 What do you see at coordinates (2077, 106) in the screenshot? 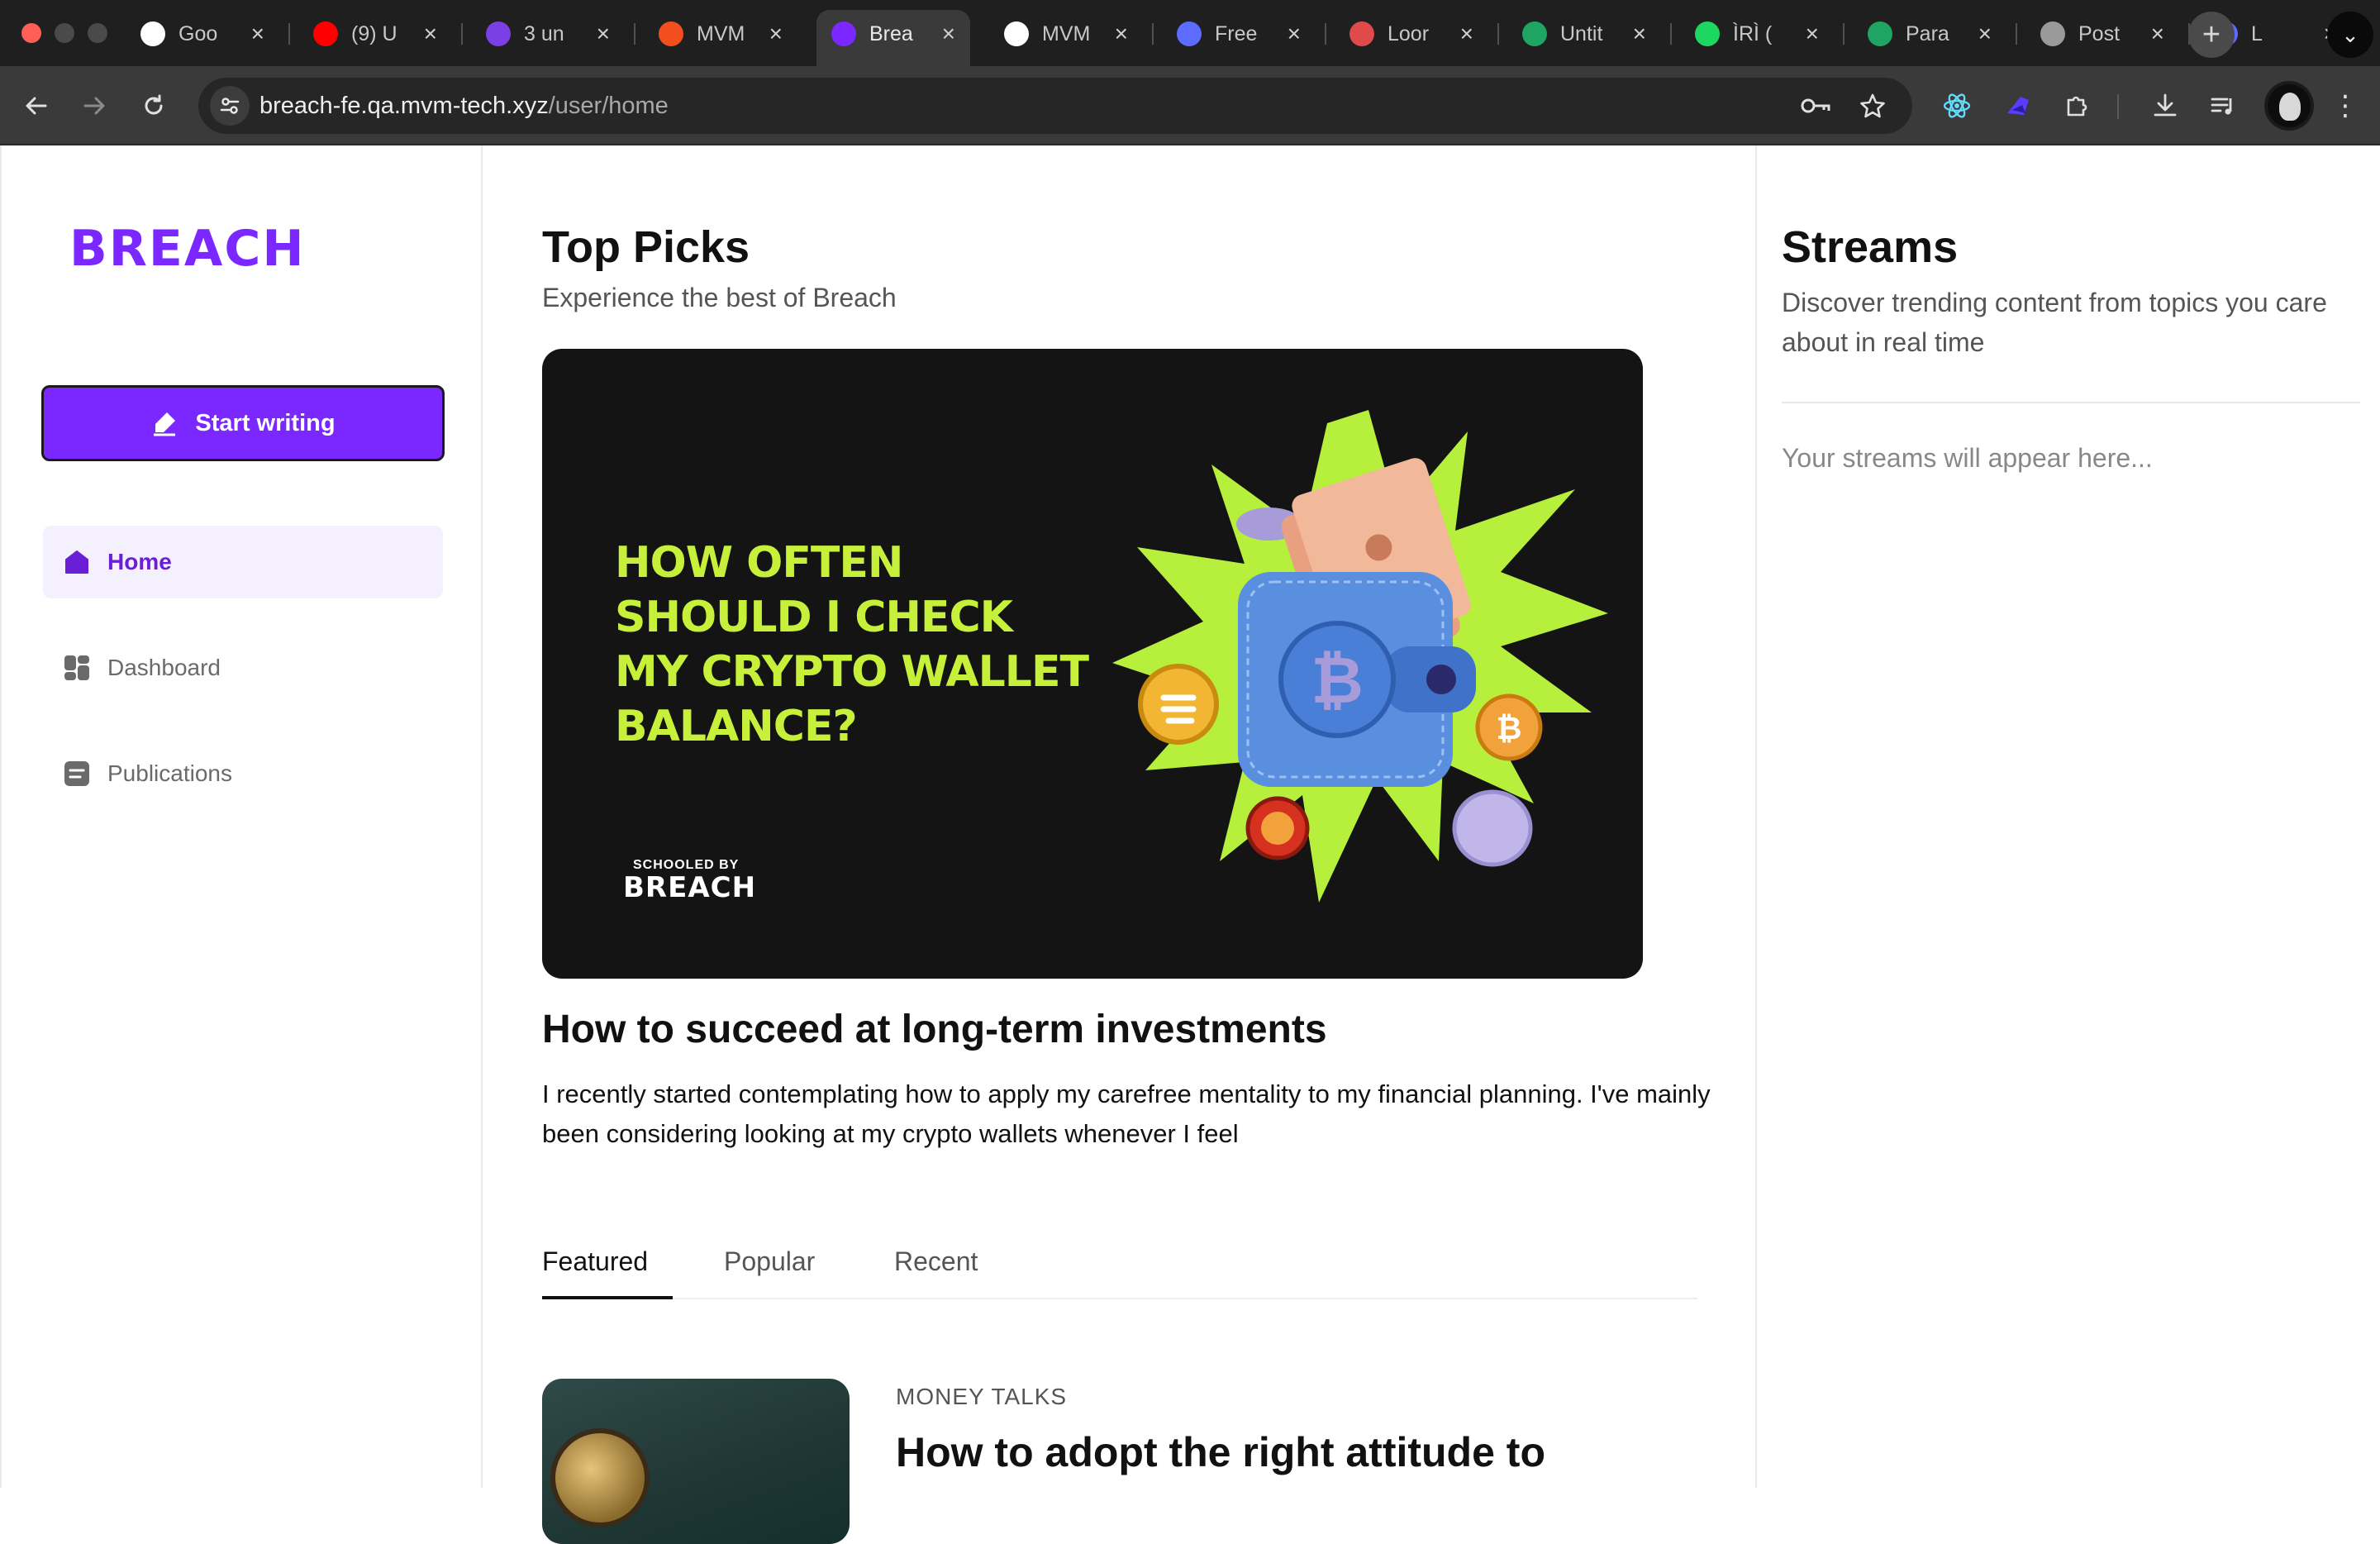
I see `extensions-puzzle-icon` at bounding box center [2077, 106].